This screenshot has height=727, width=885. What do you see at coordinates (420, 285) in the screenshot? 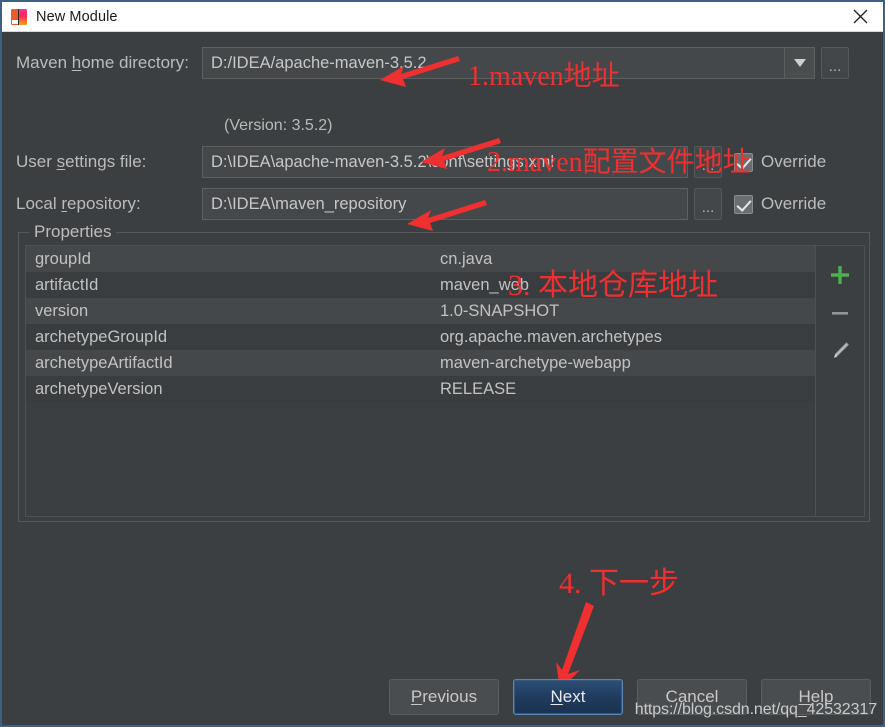
I see `table-row: artifactId maven_web` at bounding box center [420, 285].